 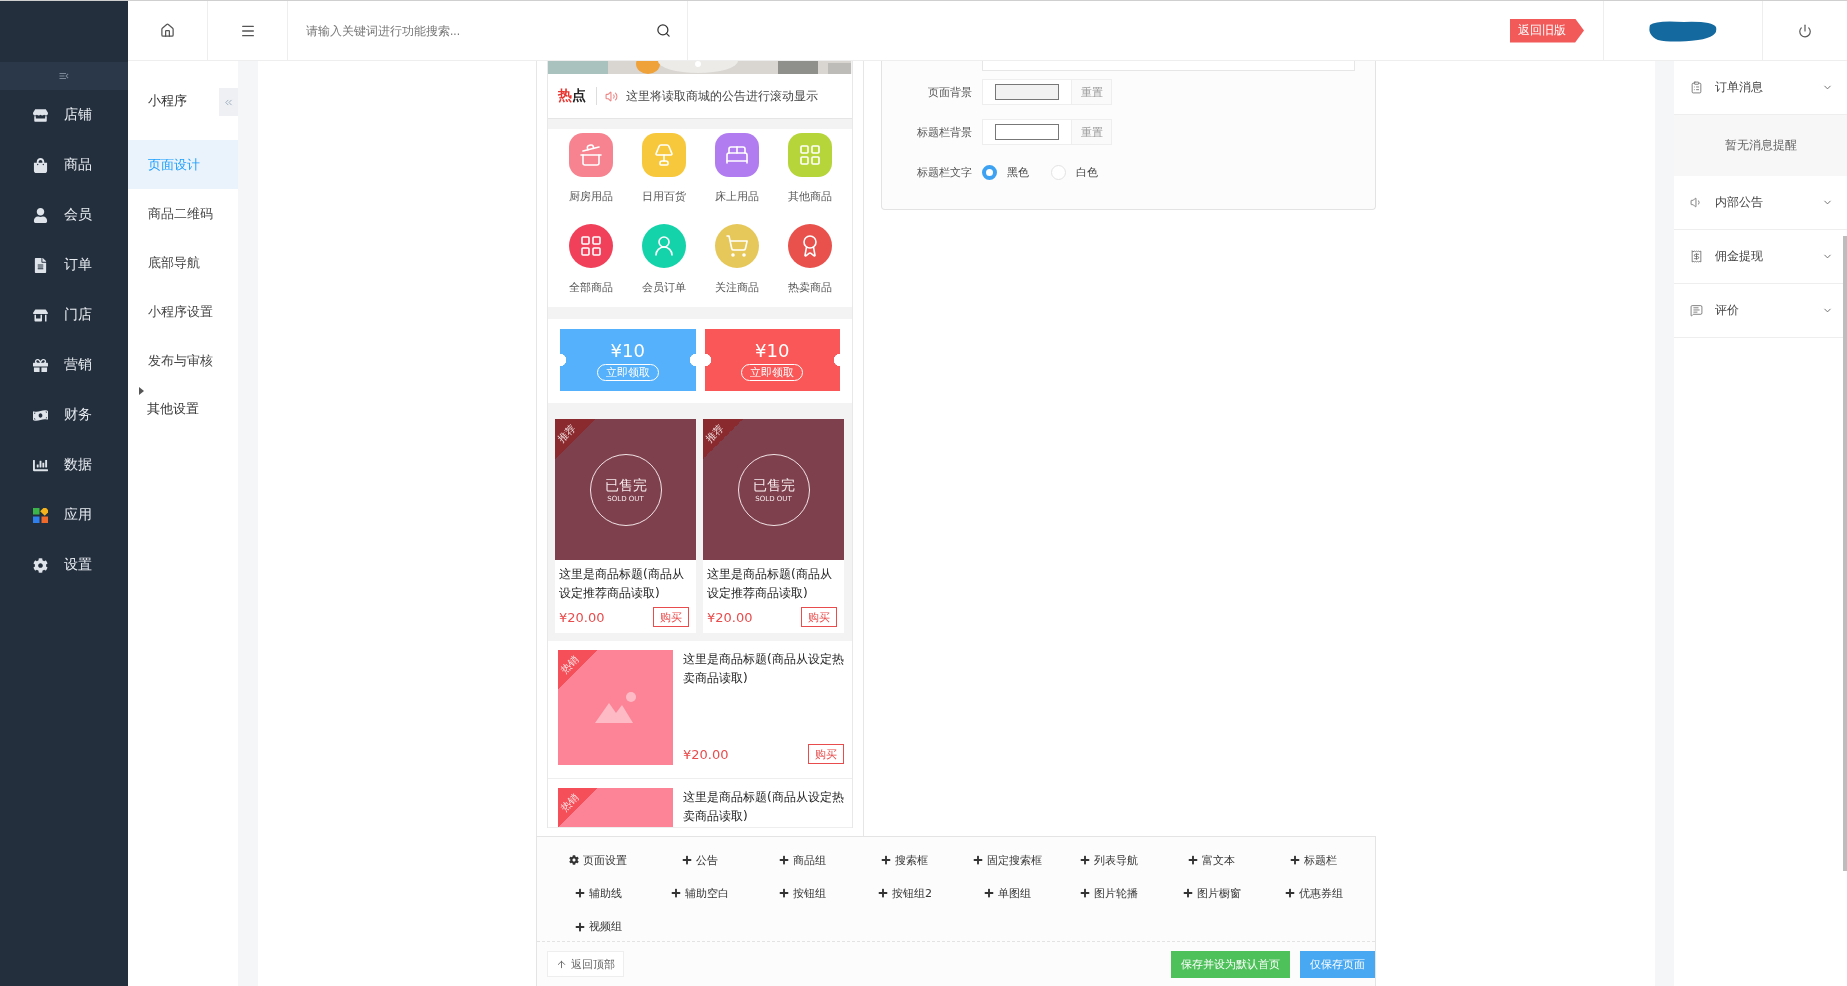 What do you see at coordinates (40, 465) in the screenshot?
I see `bar-chart-icon` at bounding box center [40, 465].